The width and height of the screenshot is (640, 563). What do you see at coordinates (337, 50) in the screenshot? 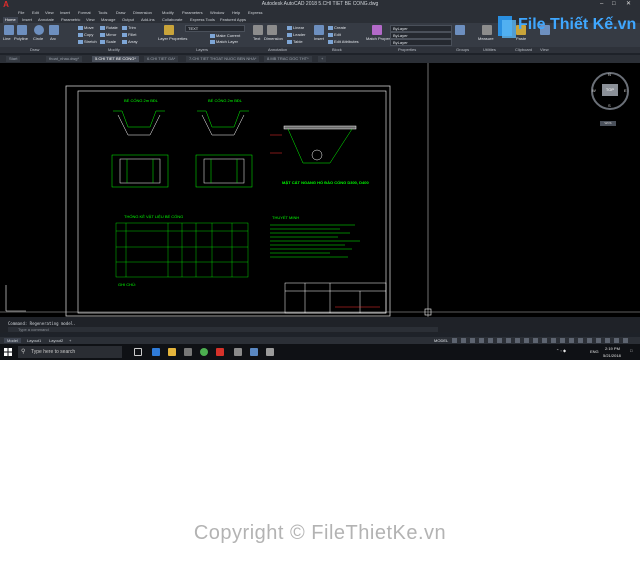
I see `panel-label-block: Block` at bounding box center [337, 50].